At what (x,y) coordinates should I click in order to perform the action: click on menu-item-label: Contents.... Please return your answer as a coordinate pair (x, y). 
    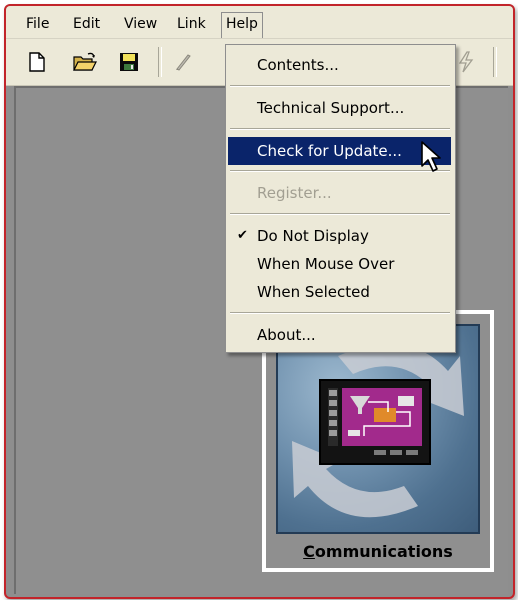
    Looking at the image, I should click on (298, 65).